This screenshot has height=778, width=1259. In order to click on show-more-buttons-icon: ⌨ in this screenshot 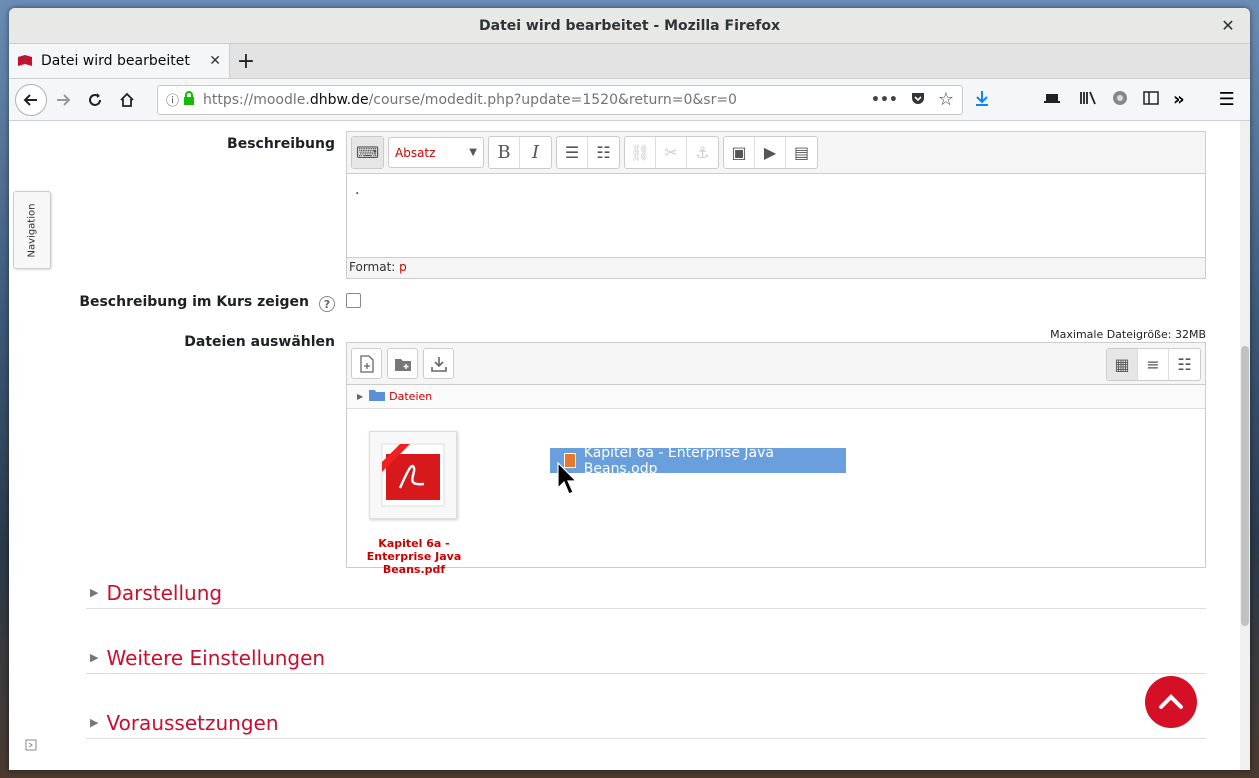, I will do `click(367, 152)`.